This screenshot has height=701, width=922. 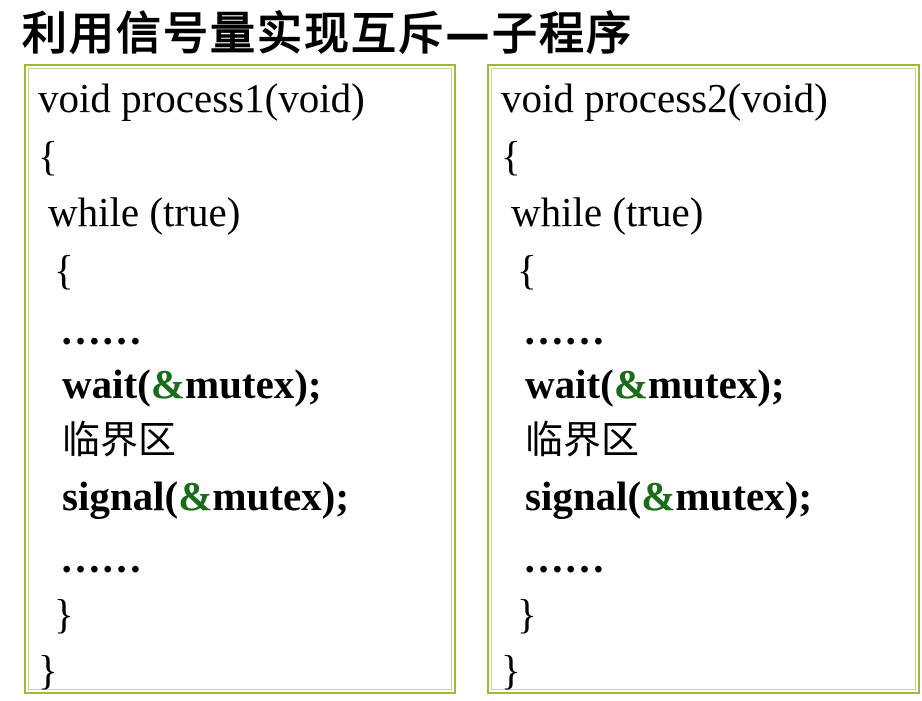 I want to click on process1-open-brace: {, so click(x=48, y=156).